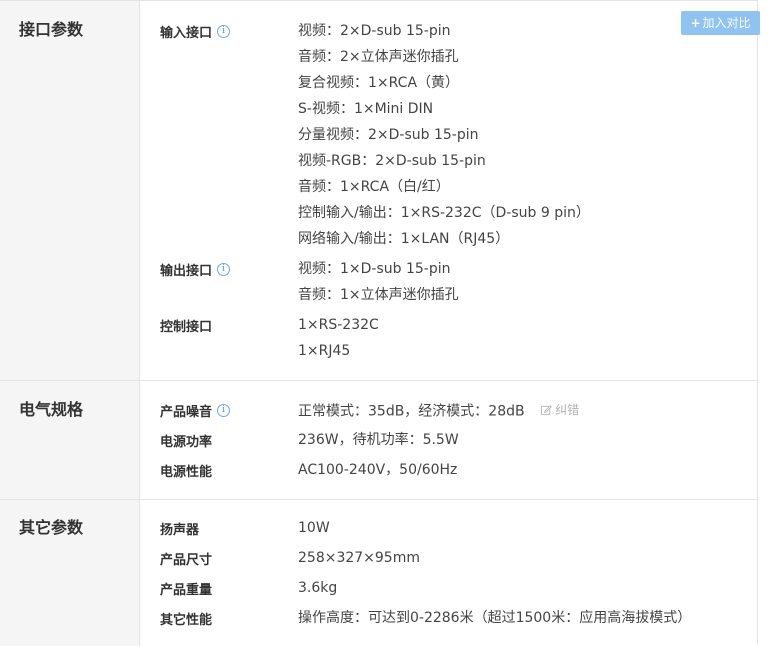 The height and width of the screenshot is (646, 784). What do you see at coordinates (444, 213) in the screenshot?
I see `param-value: 控制输入/输出：1×RS-232C（D-sub 9 pin）` at bounding box center [444, 213].